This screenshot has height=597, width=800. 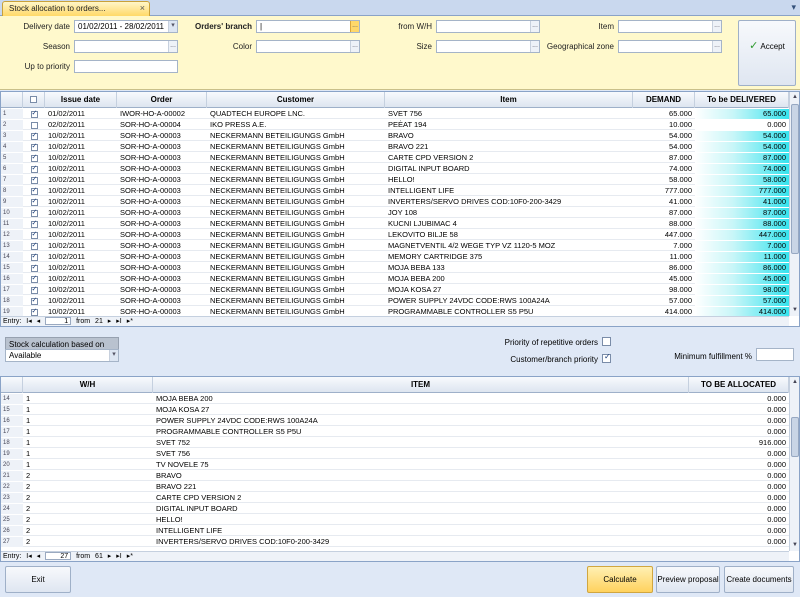 What do you see at coordinates (142, 8) in the screenshot?
I see `close-icon: ×` at bounding box center [142, 8].